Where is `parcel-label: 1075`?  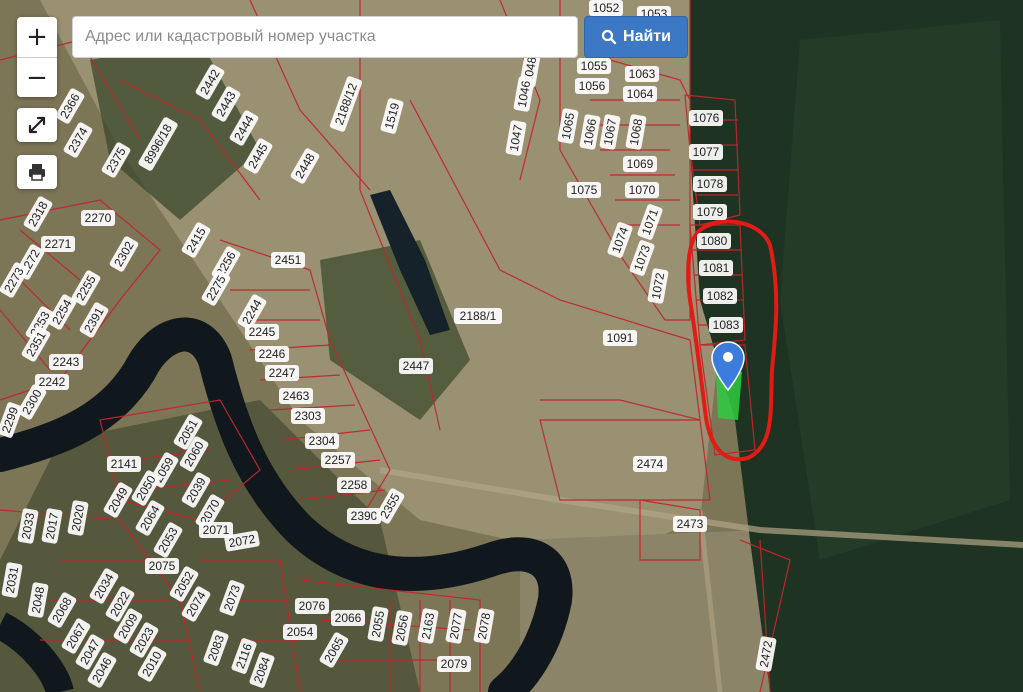 parcel-label: 1075 is located at coordinates (584, 190).